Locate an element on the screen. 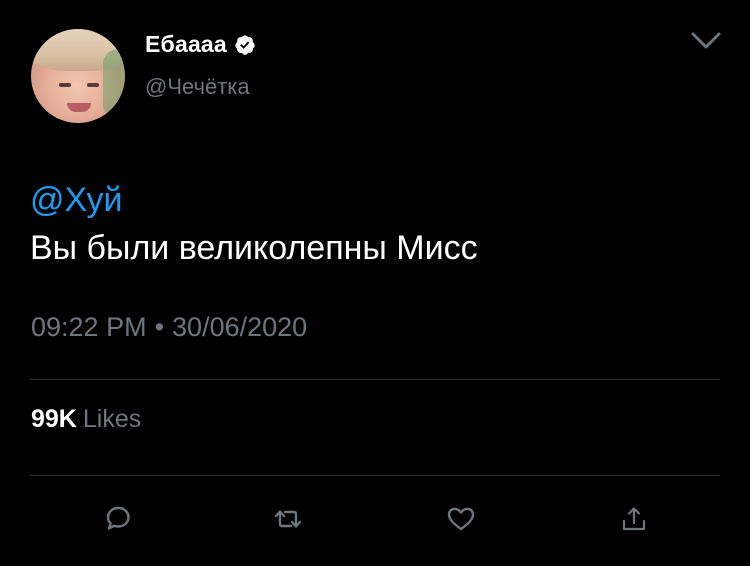 This screenshot has height=566, width=750. retweet-icon is located at coordinates (288, 519).